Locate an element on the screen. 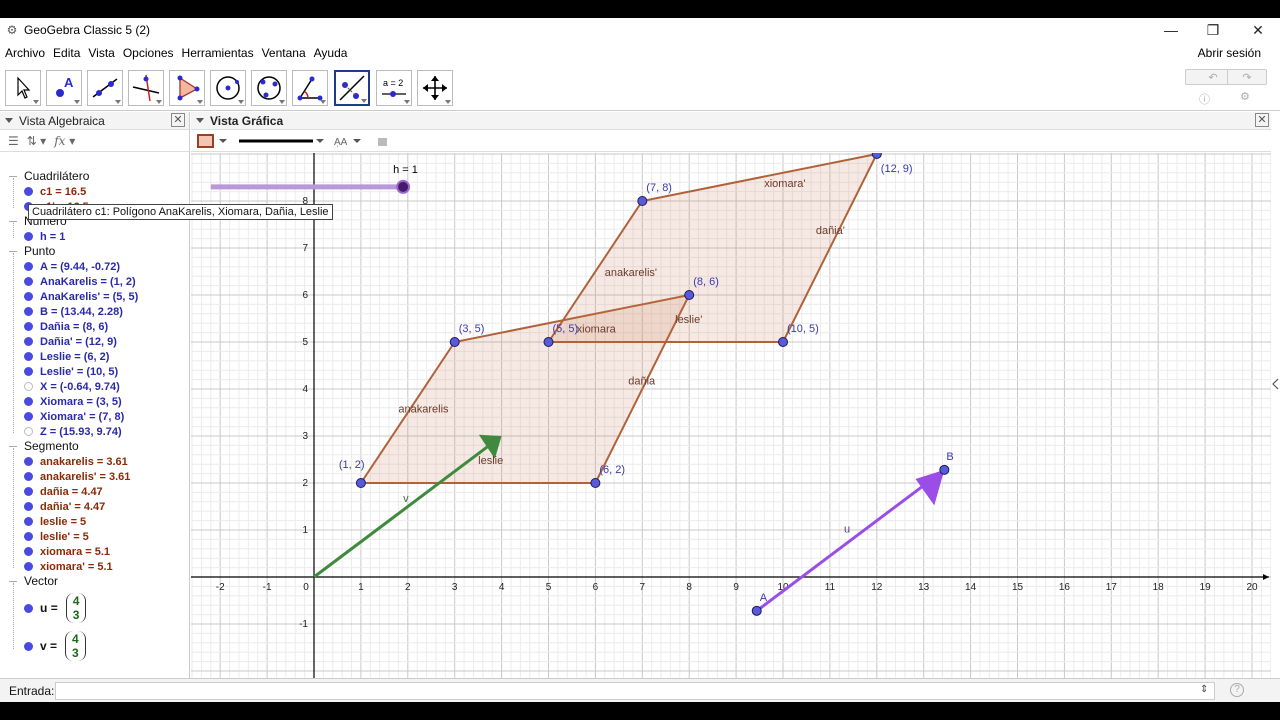  menu-opciones: Opciones is located at coordinates (147, 53).